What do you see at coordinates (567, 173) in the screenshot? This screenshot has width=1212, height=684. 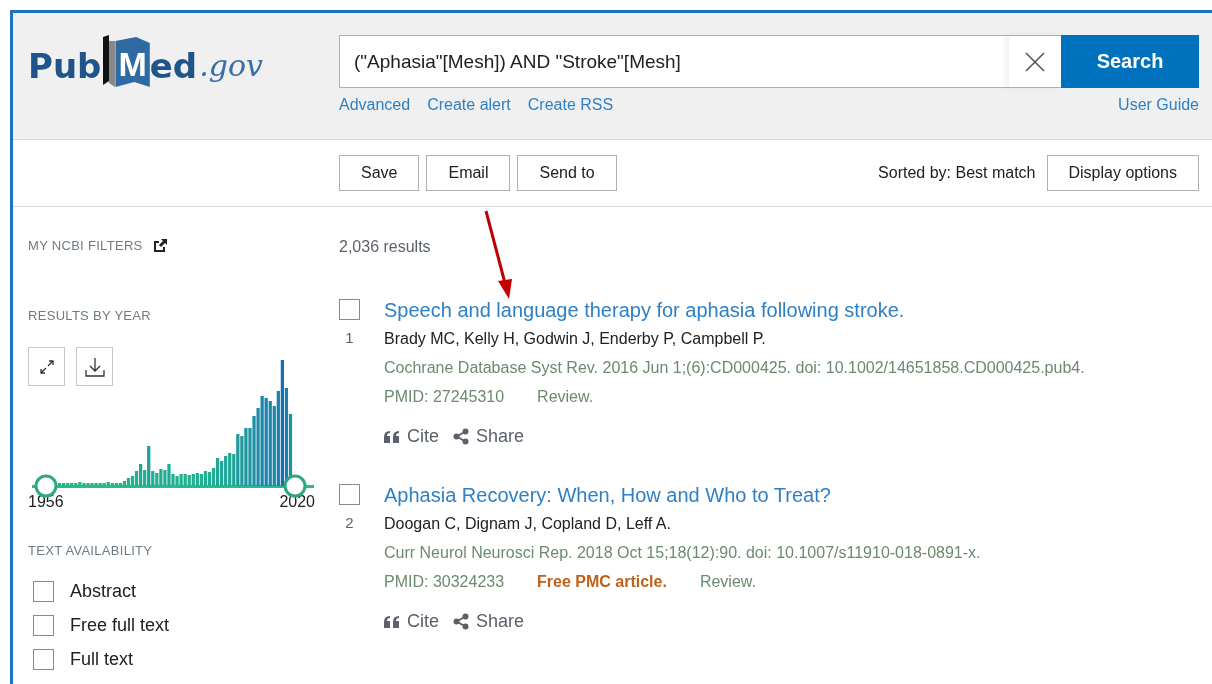 I see `toolbar-button: Send to` at bounding box center [567, 173].